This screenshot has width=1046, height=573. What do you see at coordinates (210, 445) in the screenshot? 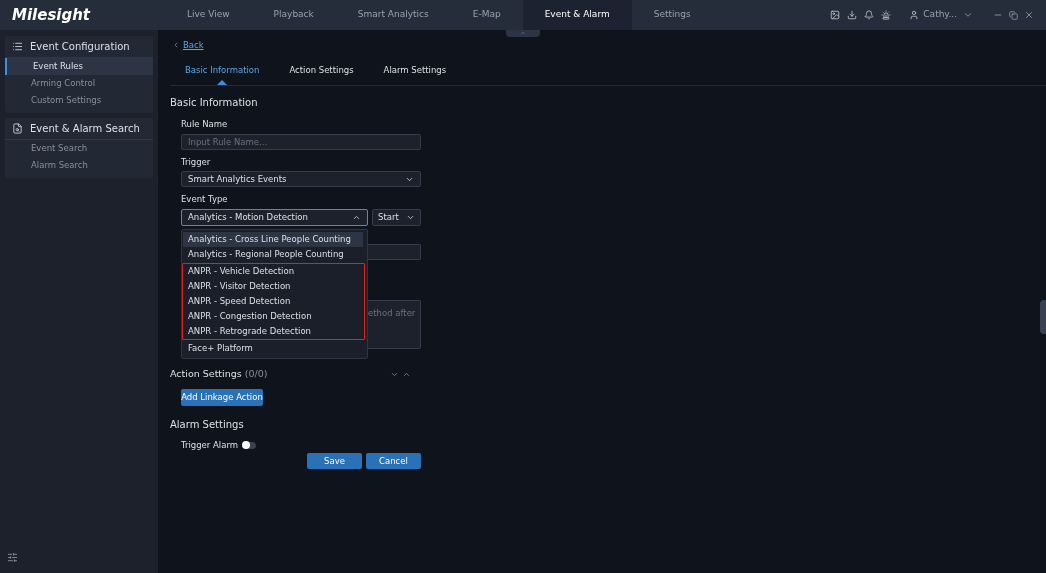
I see `field-label: Trigger Alarm` at bounding box center [210, 445].